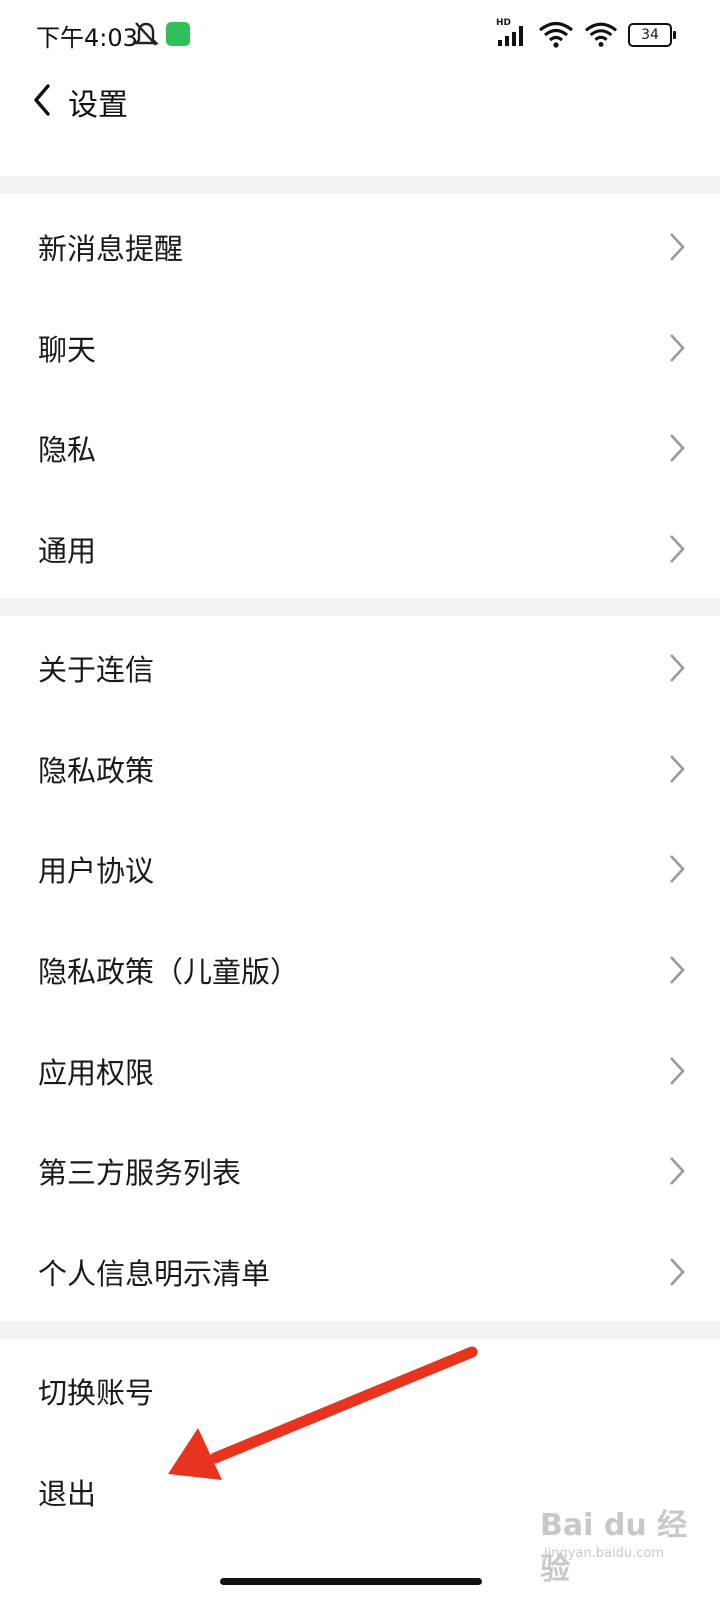 The height and width of the screenshot is (1600, 720). What do you see at coordinates (98, 105) in the screenshot?
I see `page-title: 设置` at bounding box center [98, 105].